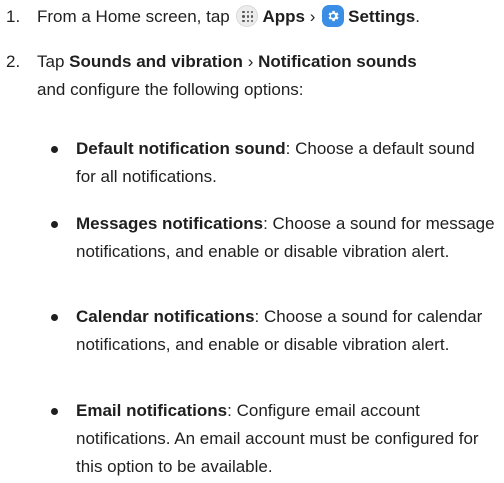  Describe the element at coordinates (152, 410) in the screenshot. I see `option-term: Email notifications` at that location.